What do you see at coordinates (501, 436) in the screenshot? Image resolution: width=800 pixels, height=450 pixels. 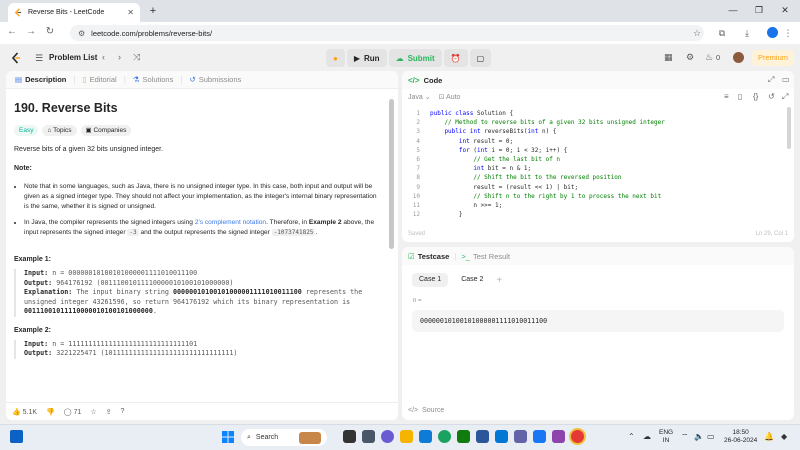 I see `vscode-icon` at bounding box center [501, 436].